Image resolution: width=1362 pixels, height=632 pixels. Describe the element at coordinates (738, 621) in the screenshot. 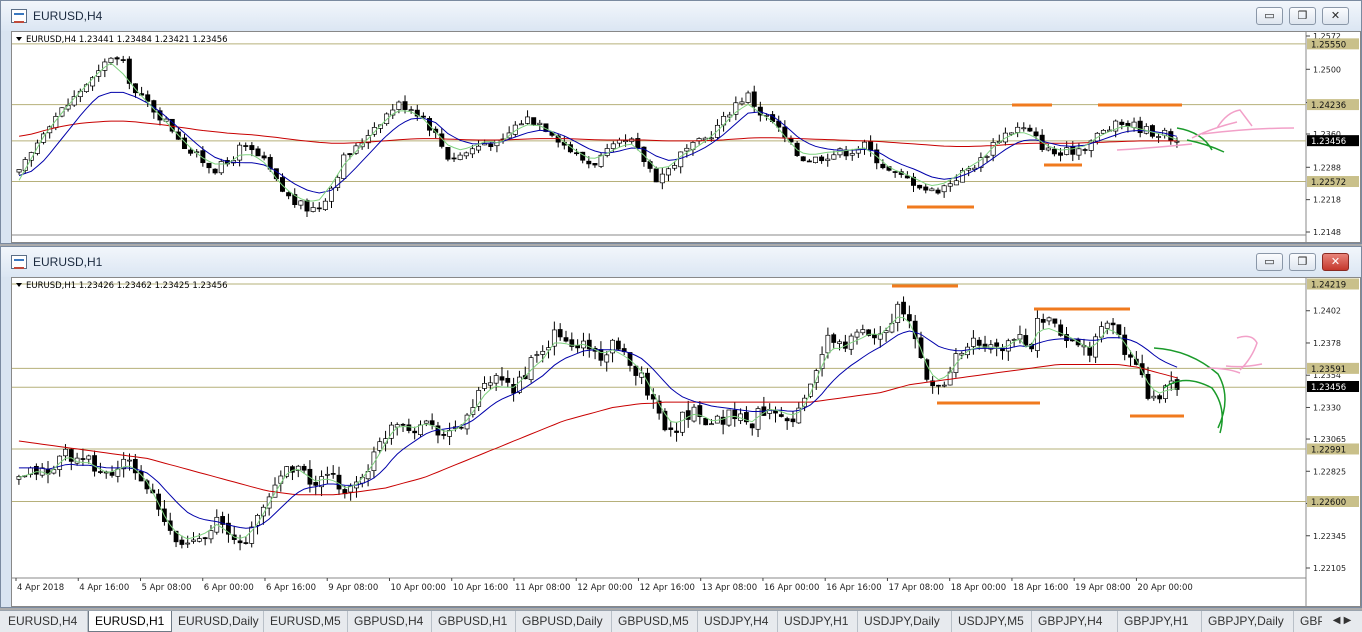

I see `tab-usdjpy-h4: USDJPY,H4` at that location.